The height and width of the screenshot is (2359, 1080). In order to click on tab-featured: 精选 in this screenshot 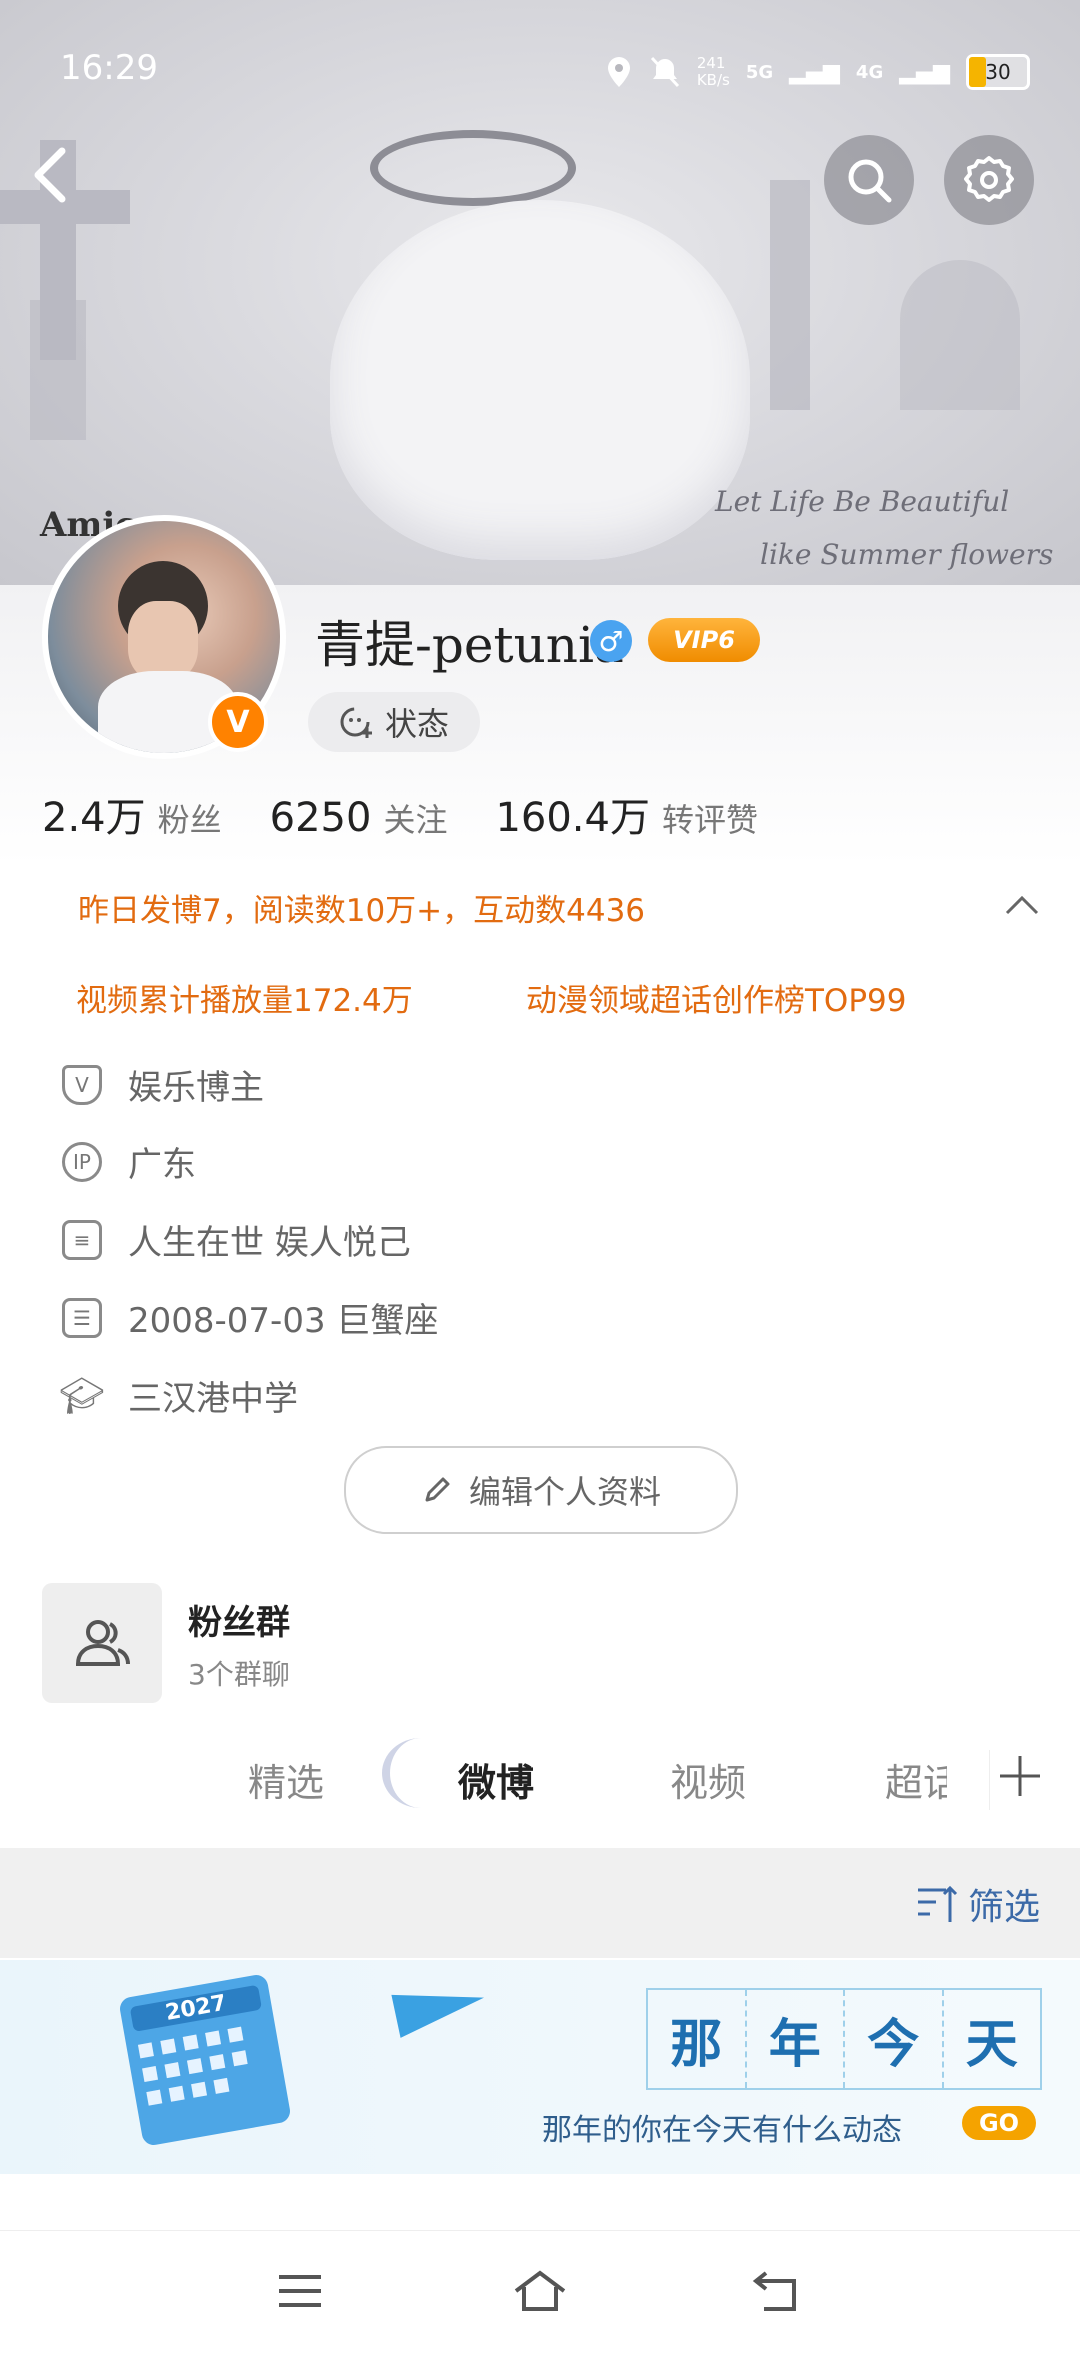, I will do `click(286, 1779)`.